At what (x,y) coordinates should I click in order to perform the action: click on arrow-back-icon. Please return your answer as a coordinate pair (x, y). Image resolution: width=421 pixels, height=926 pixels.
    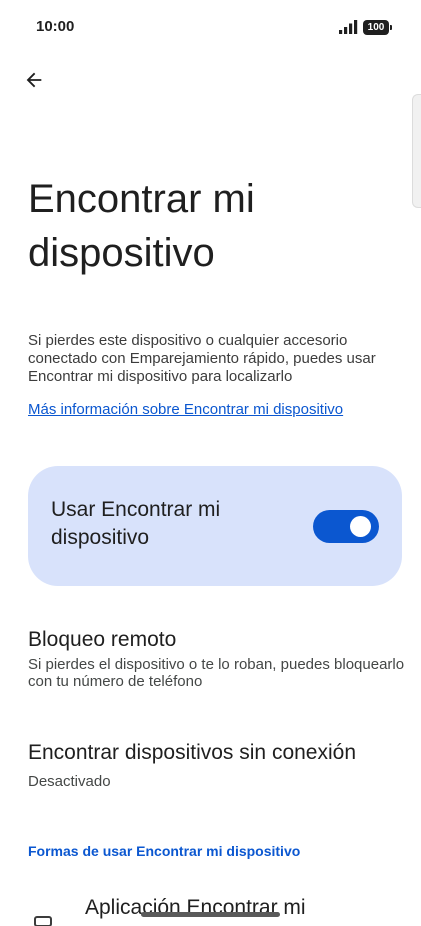
    Looking at the image, I should click on (34, 80).